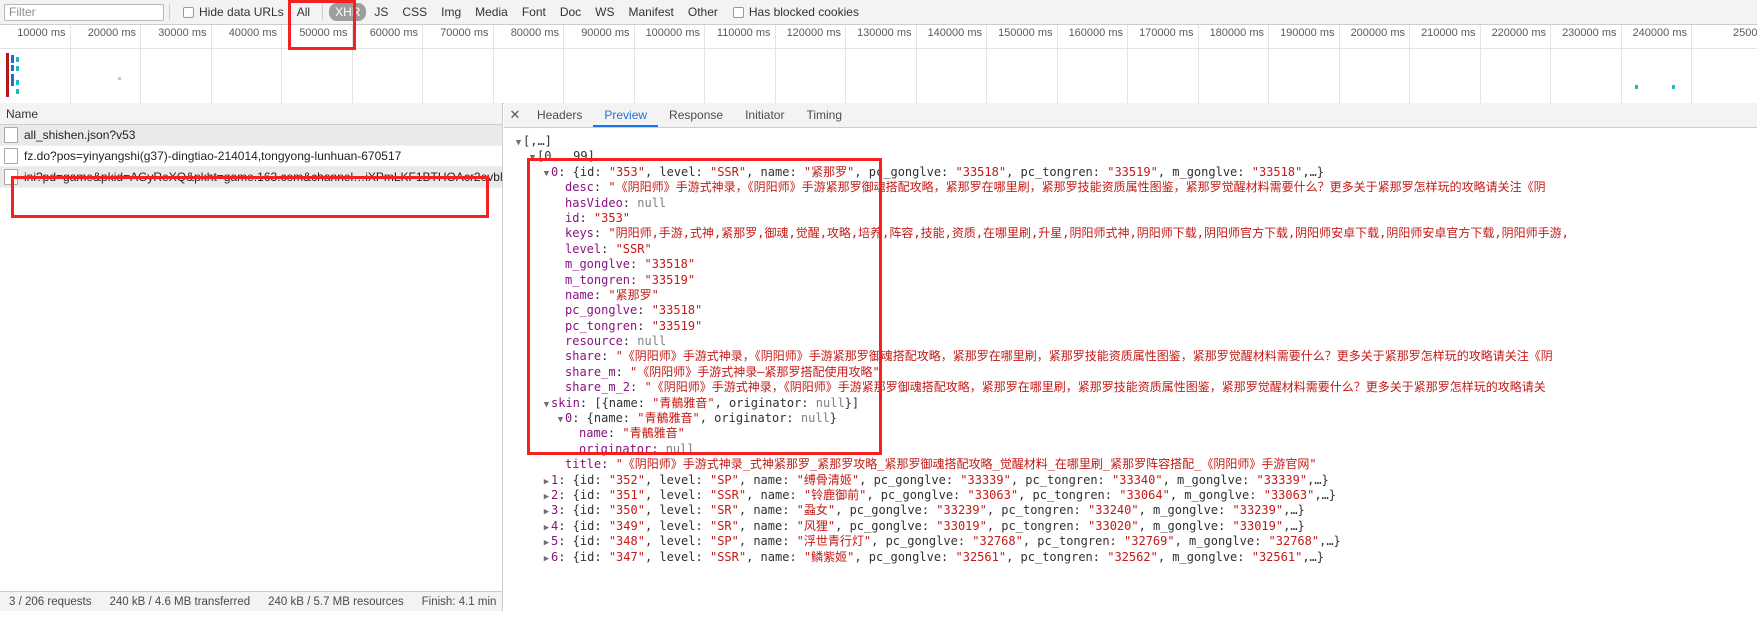 The width and height of the screenshot is (1757, 631). I want to click on json-token: , level:, so click(677, 494).